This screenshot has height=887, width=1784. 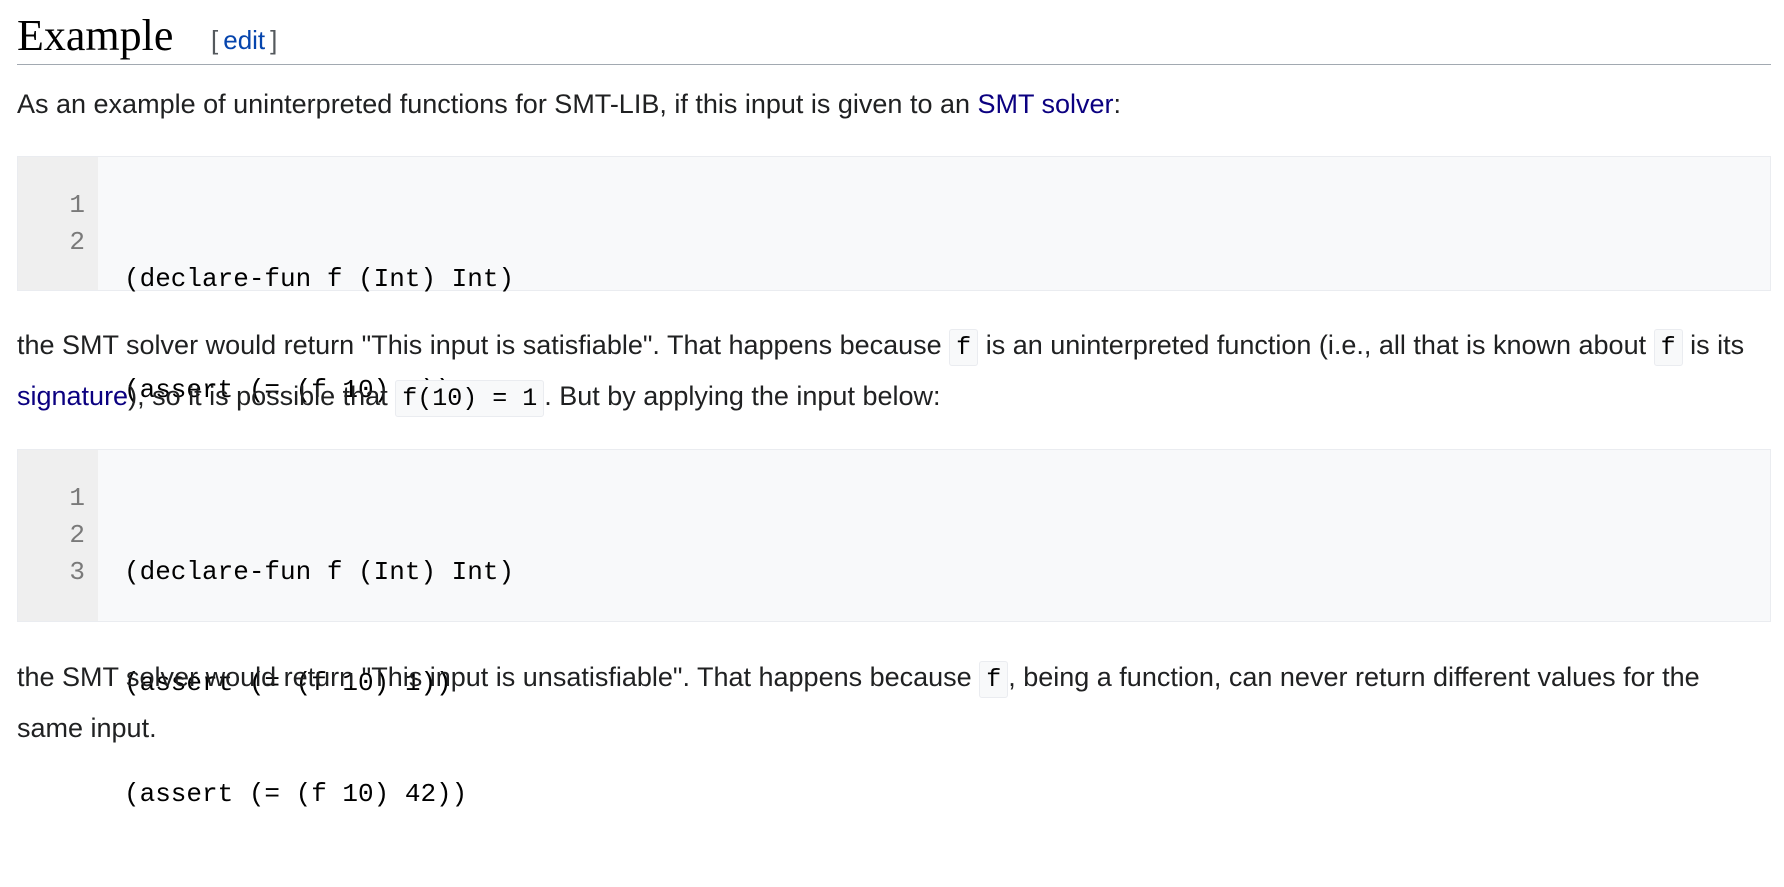 I want to click on edit-section: [edit], so click(x=244, y=40).